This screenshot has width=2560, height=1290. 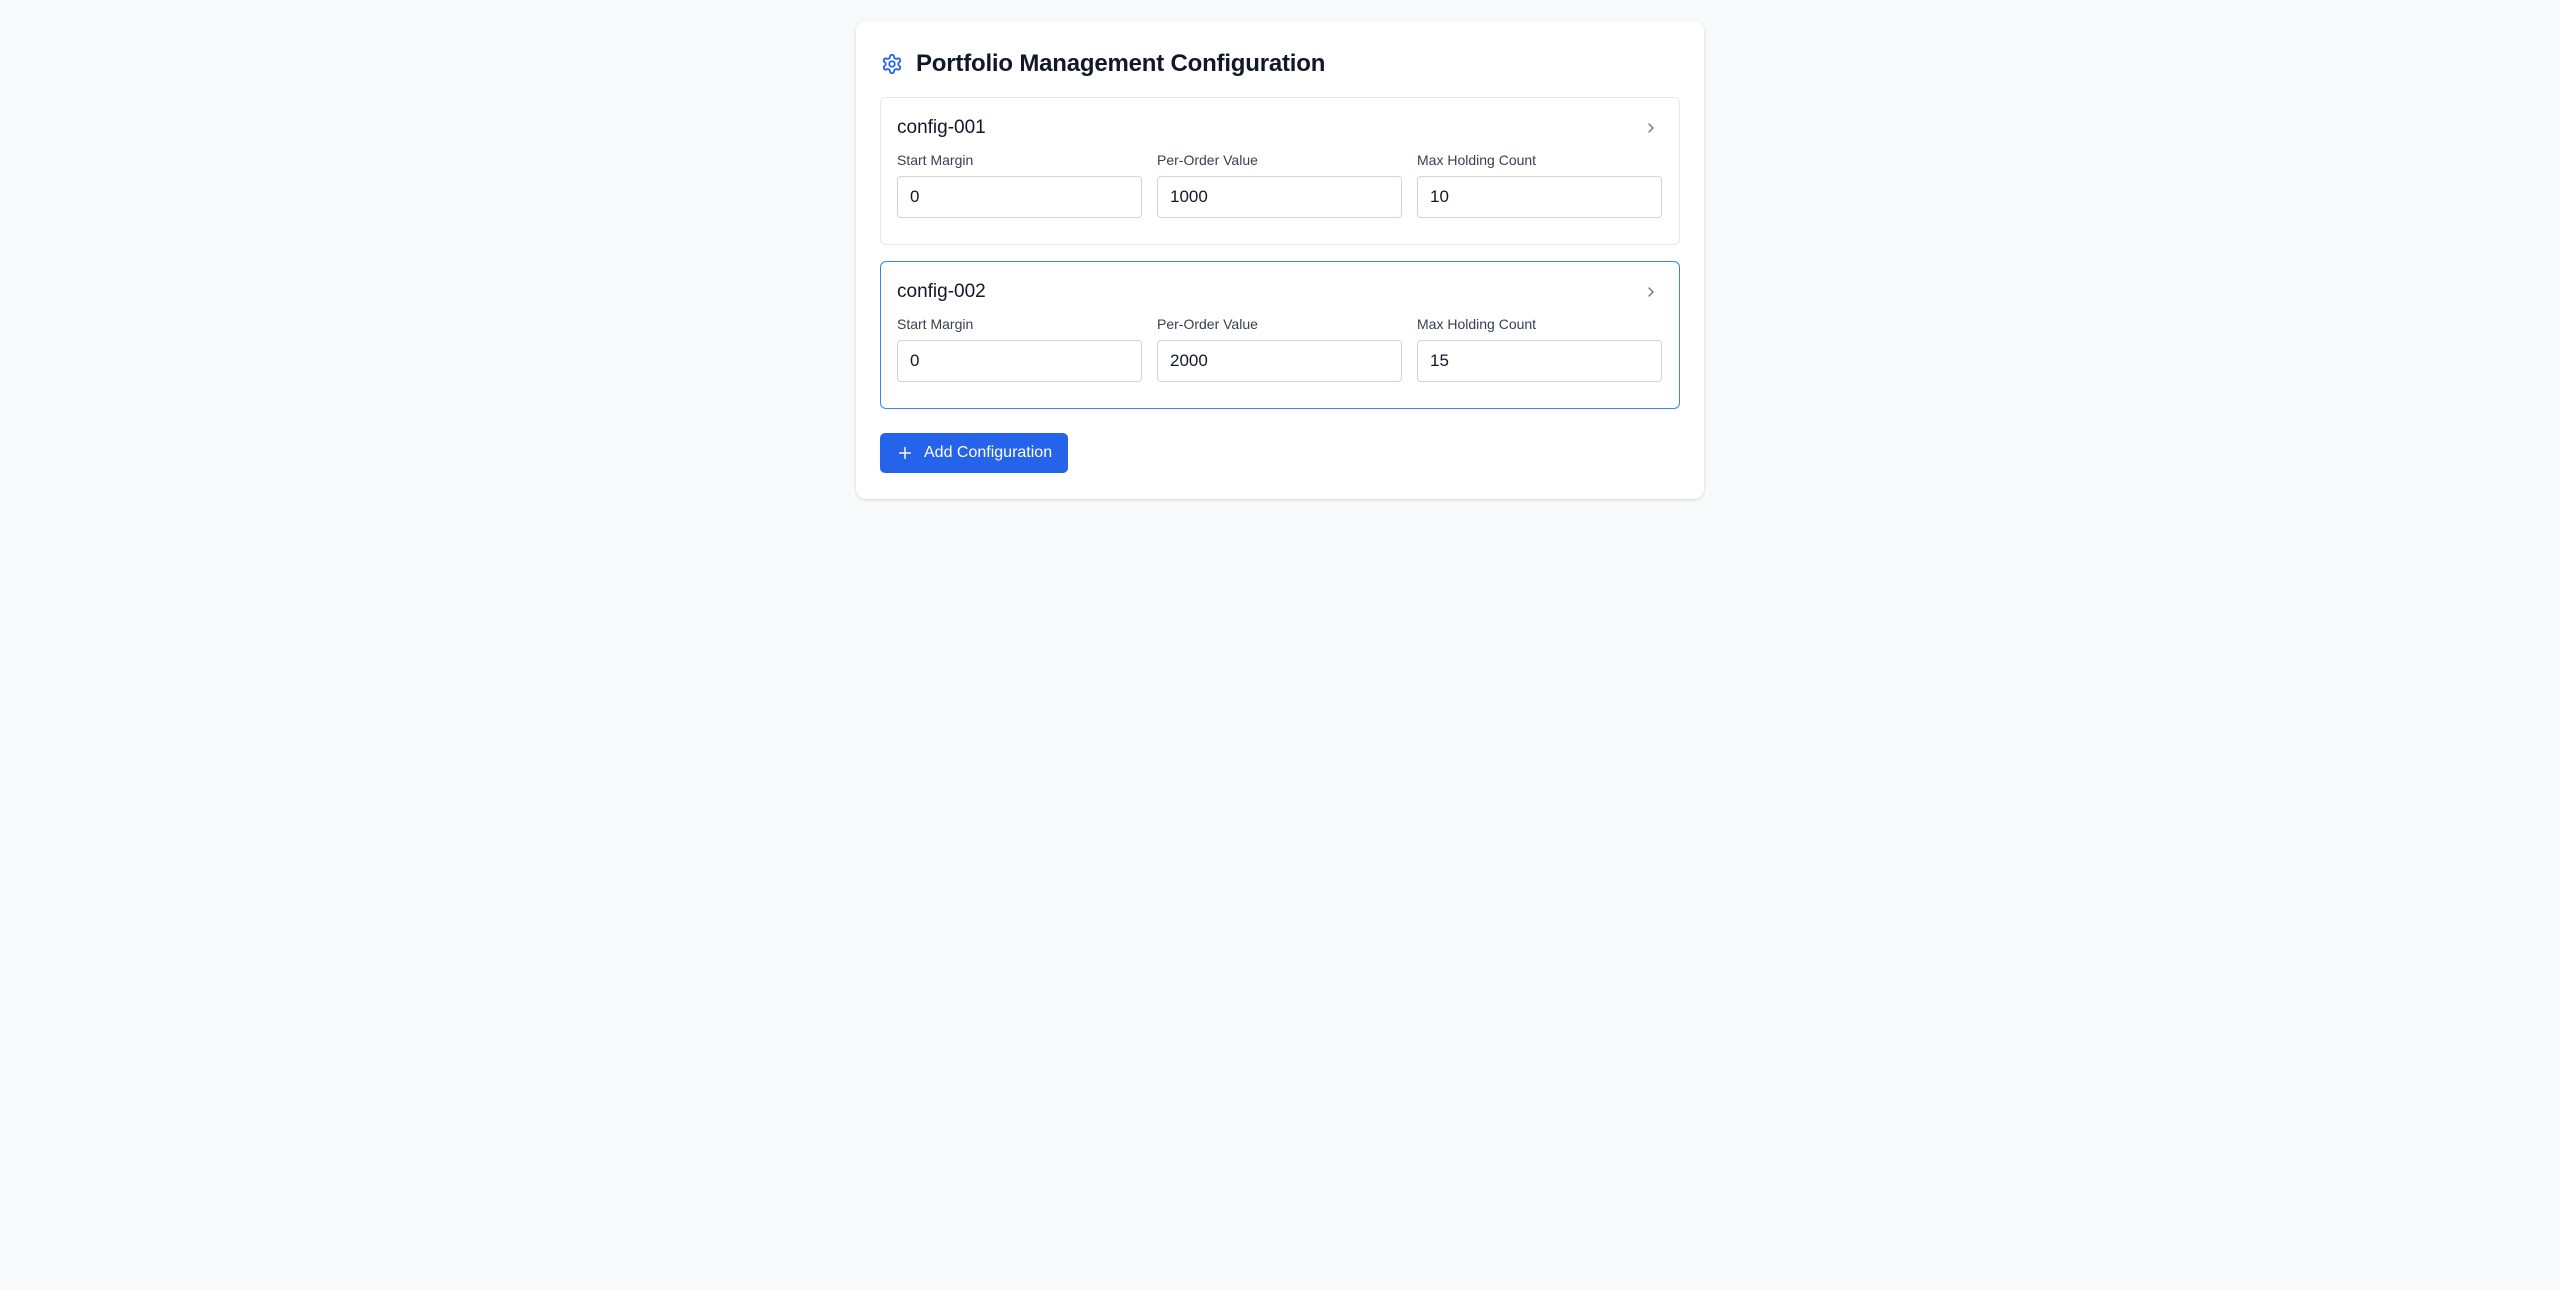 What do you see at coordinates (988, 452) in the screenshot?
I see `add-configuration-label: Add Configuration` at bounding box center [988, 452].